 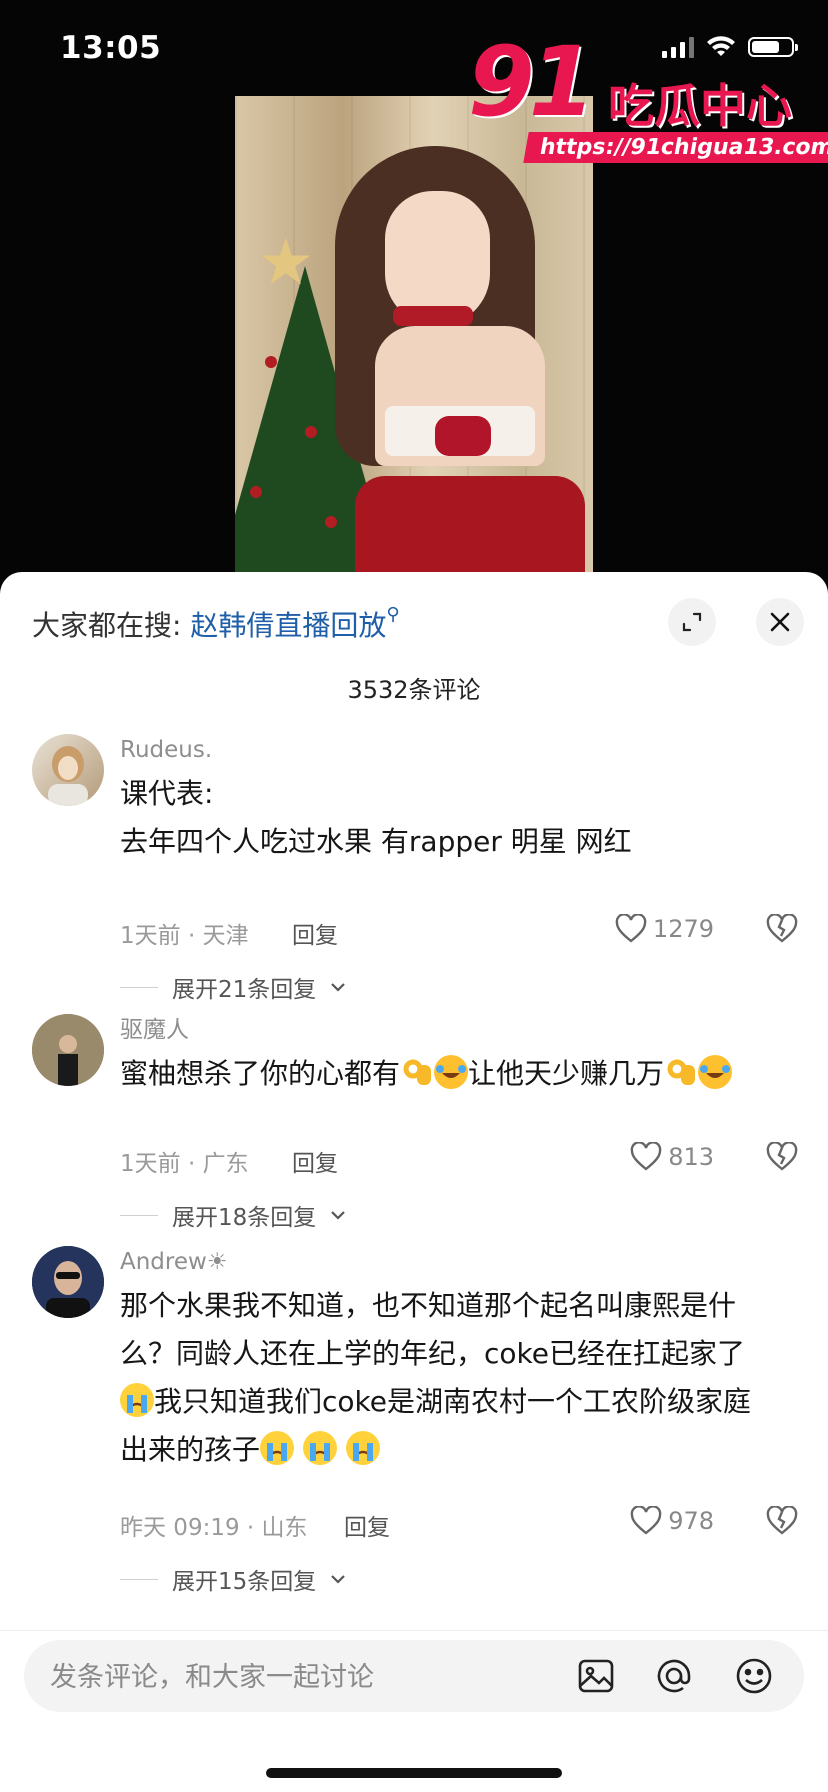 I want to click on comment-username: 驱魔人, so click(x=460, y=1030).